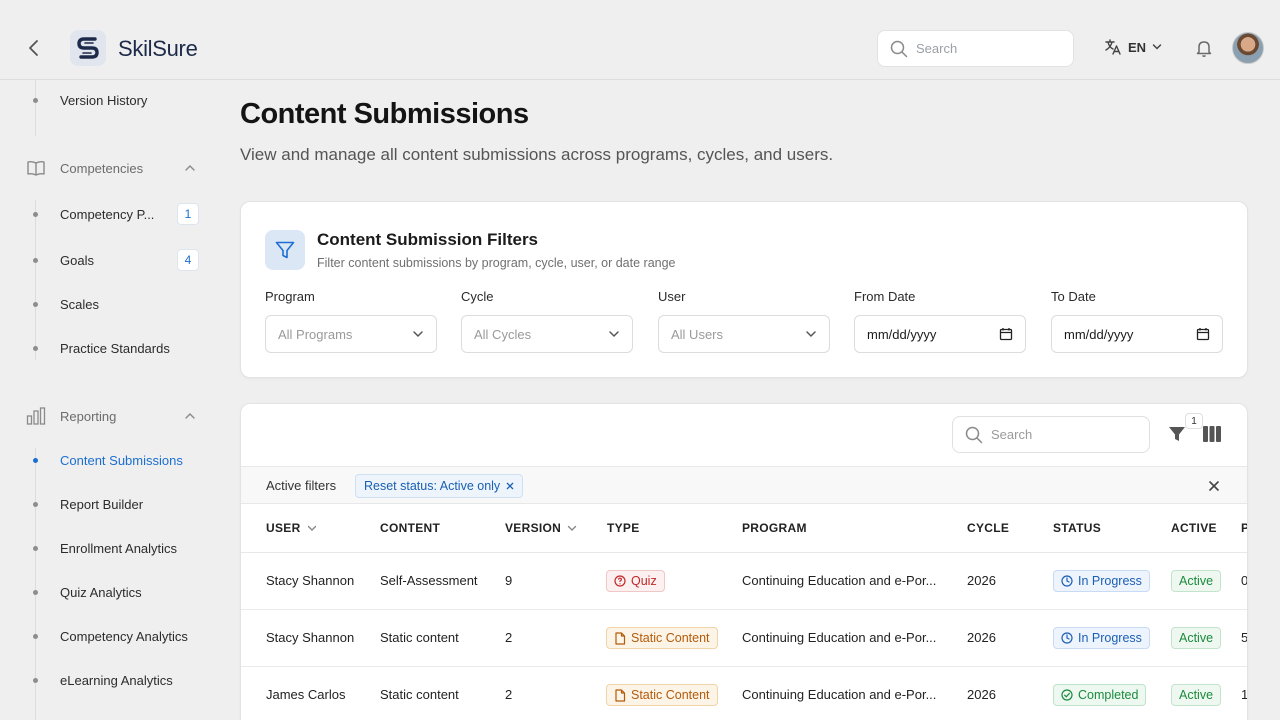  Describe the element at coordinates (108, 636) in the screenshot. I see `sidebar-item-competency-analytics: Competency Analytics` at that location.